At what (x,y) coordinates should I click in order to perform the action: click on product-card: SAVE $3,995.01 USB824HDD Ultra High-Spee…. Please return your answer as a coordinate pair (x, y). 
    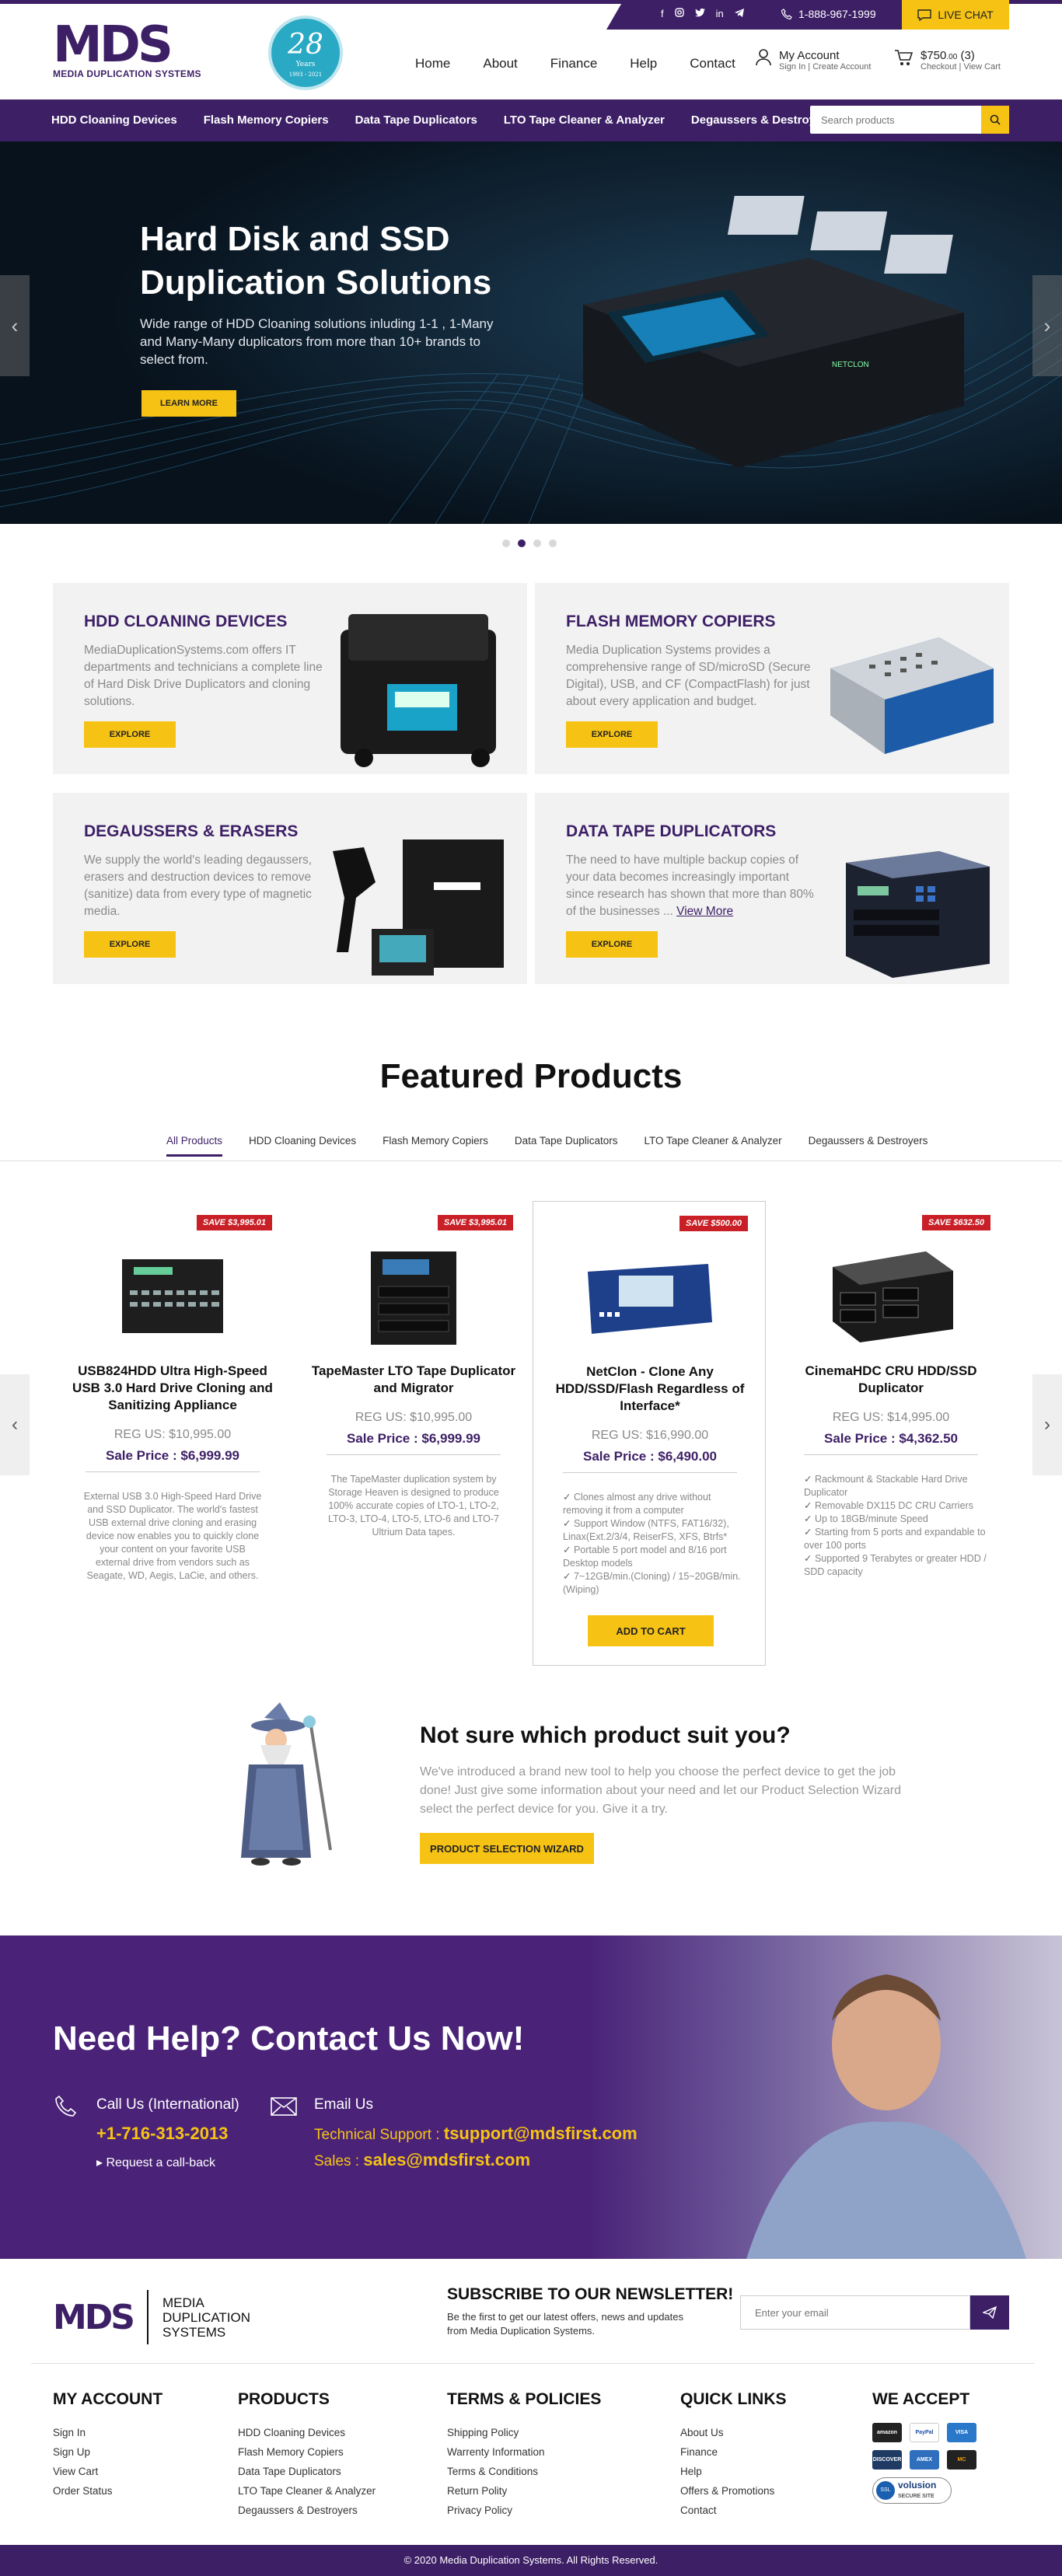
    Looking at the image, I should click on (172, 1434).